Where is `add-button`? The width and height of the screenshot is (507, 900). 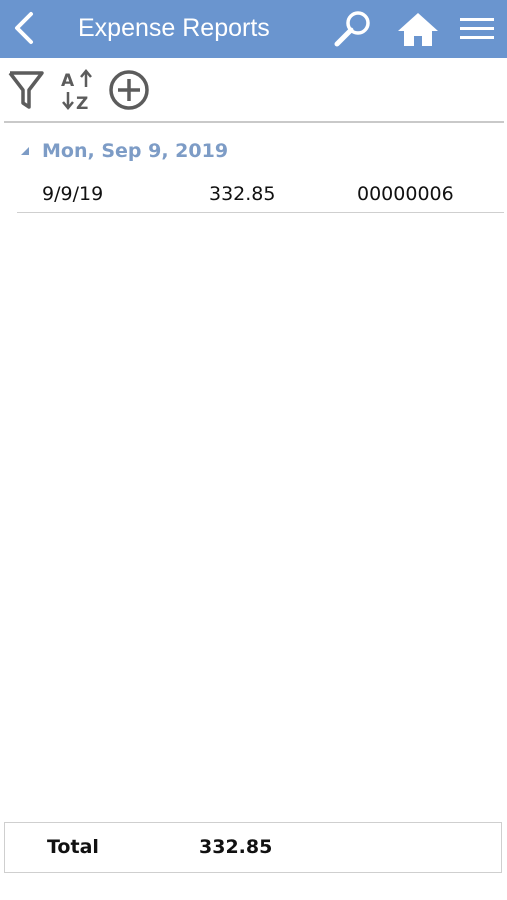 add-button is located at coordinates (129, 90).